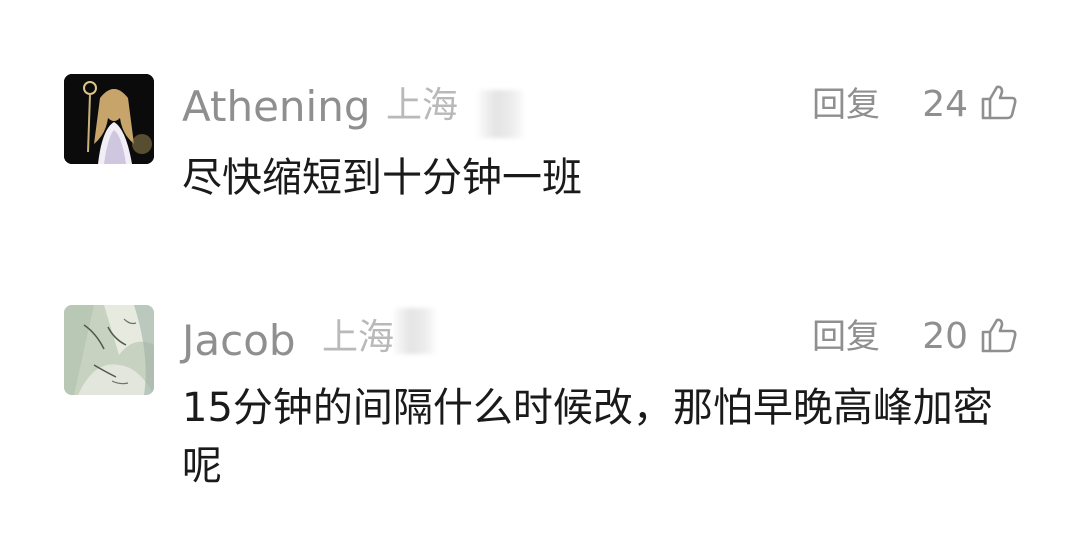 The width and height of the screenshot is (1080, 551). Describe the element at coordinates (587, 437) in the screenshot. I see `comment-text: 15分钟的间隔什么时候改，那怕早晚高峰加密呢` at that location.